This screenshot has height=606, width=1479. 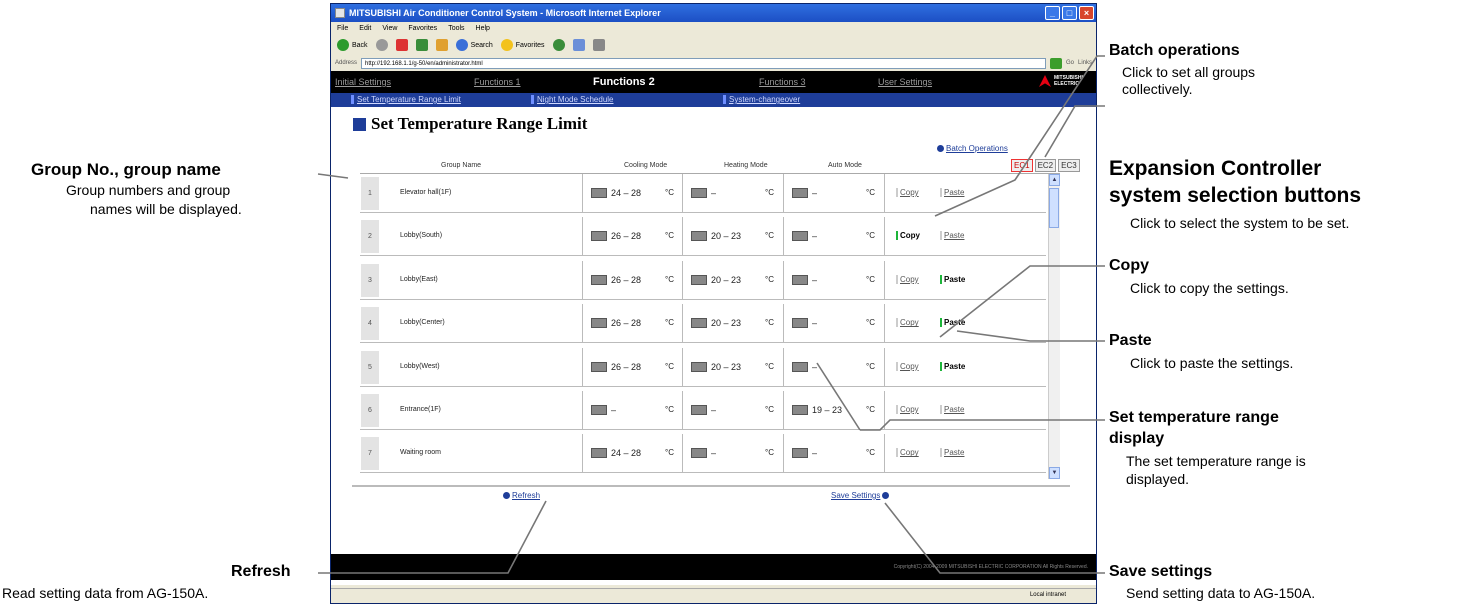 I want to click on callout-refresh-title: Refresh, so click(x=261, y=571).